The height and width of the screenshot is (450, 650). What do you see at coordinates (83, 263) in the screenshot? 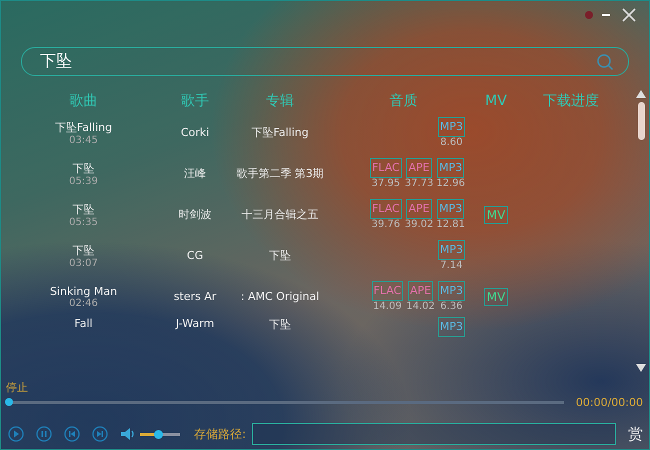
I see `song-duration: 03:07` at bounding box center [83, 263].